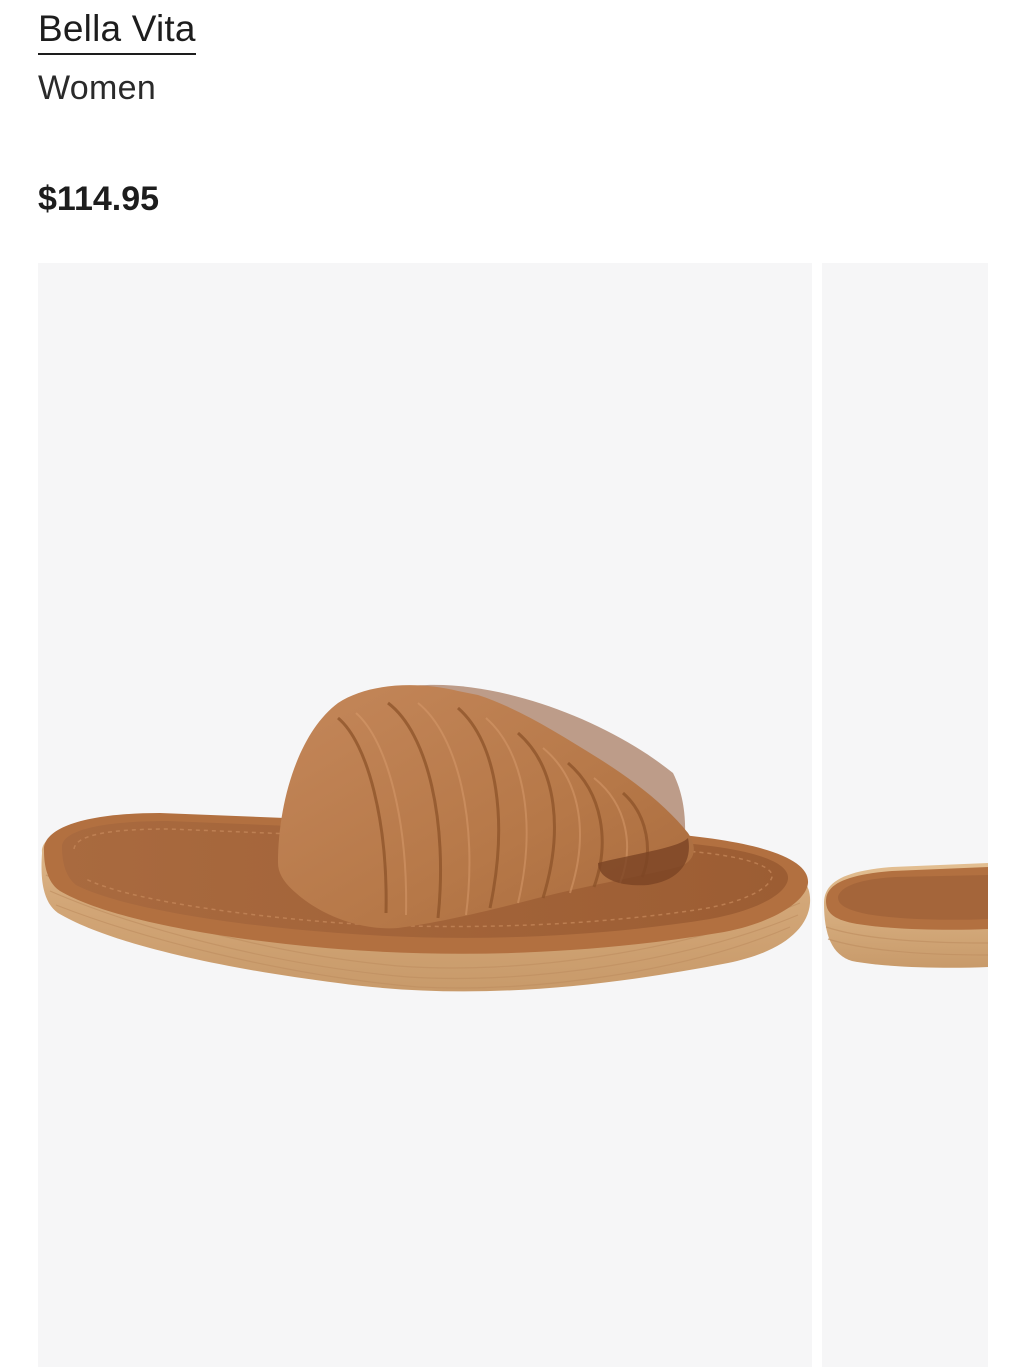  What do you see at coordinates (97, 88) in the screenshot?
I see `product-category: Women` at bounding box center [97, 88].